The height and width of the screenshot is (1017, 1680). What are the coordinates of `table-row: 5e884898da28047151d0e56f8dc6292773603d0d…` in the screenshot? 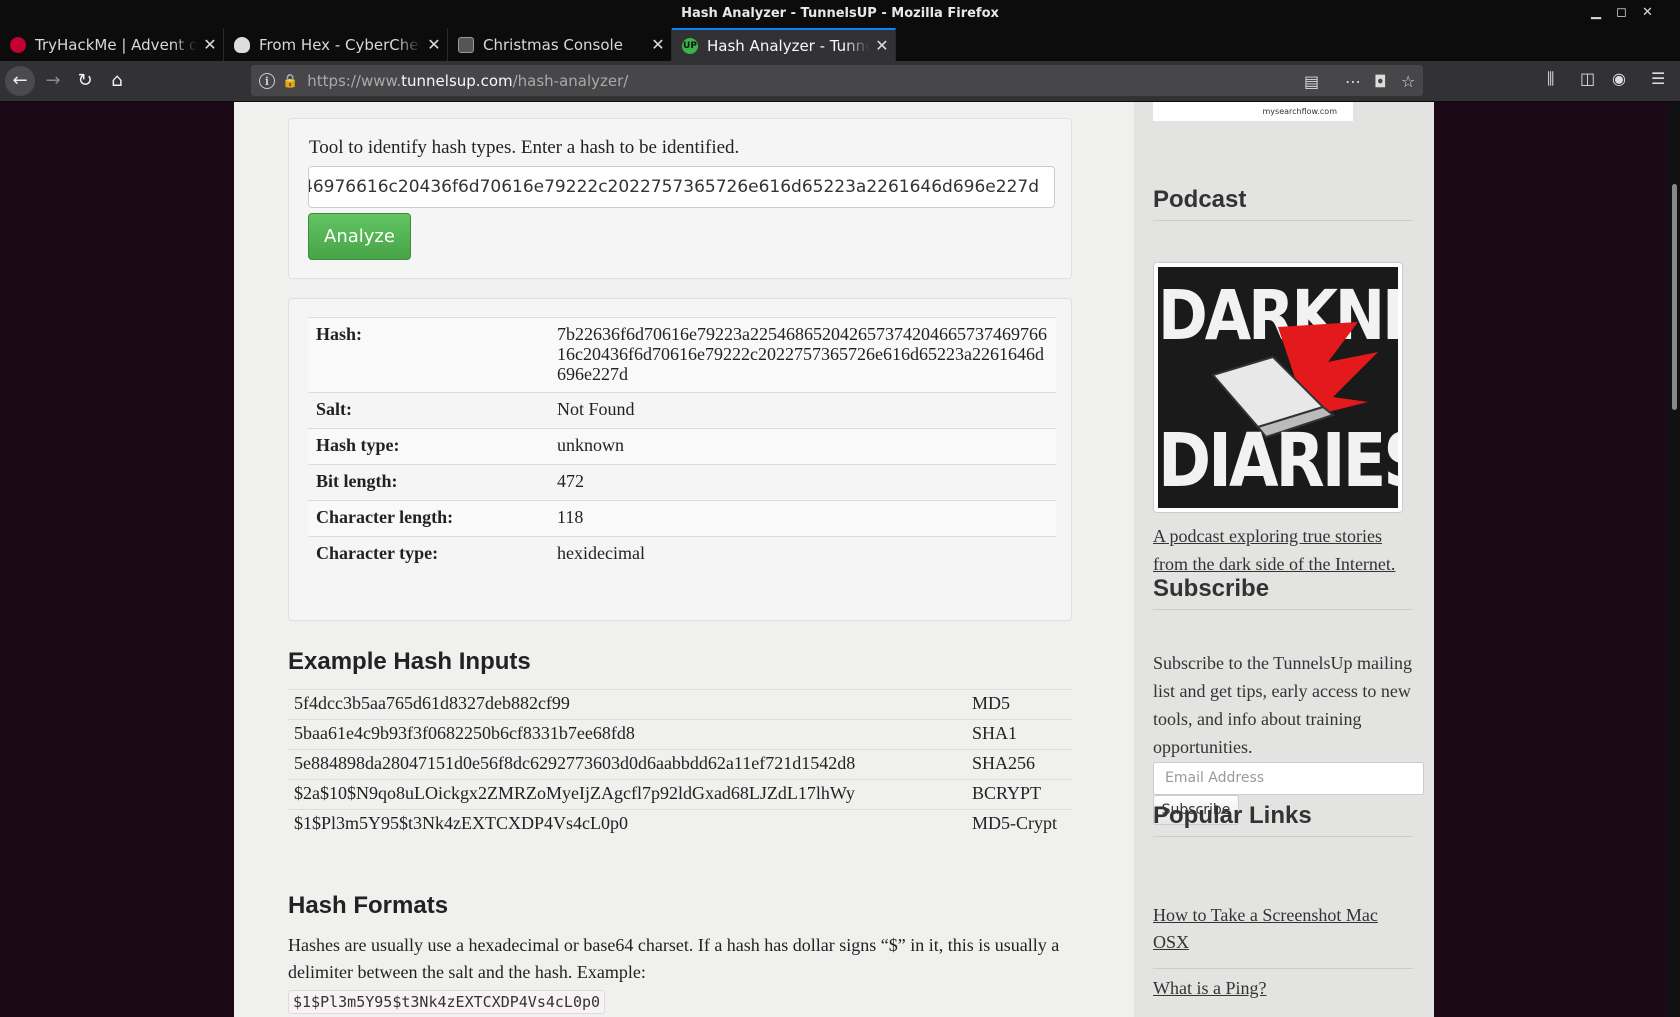 It's located at (680, 764).